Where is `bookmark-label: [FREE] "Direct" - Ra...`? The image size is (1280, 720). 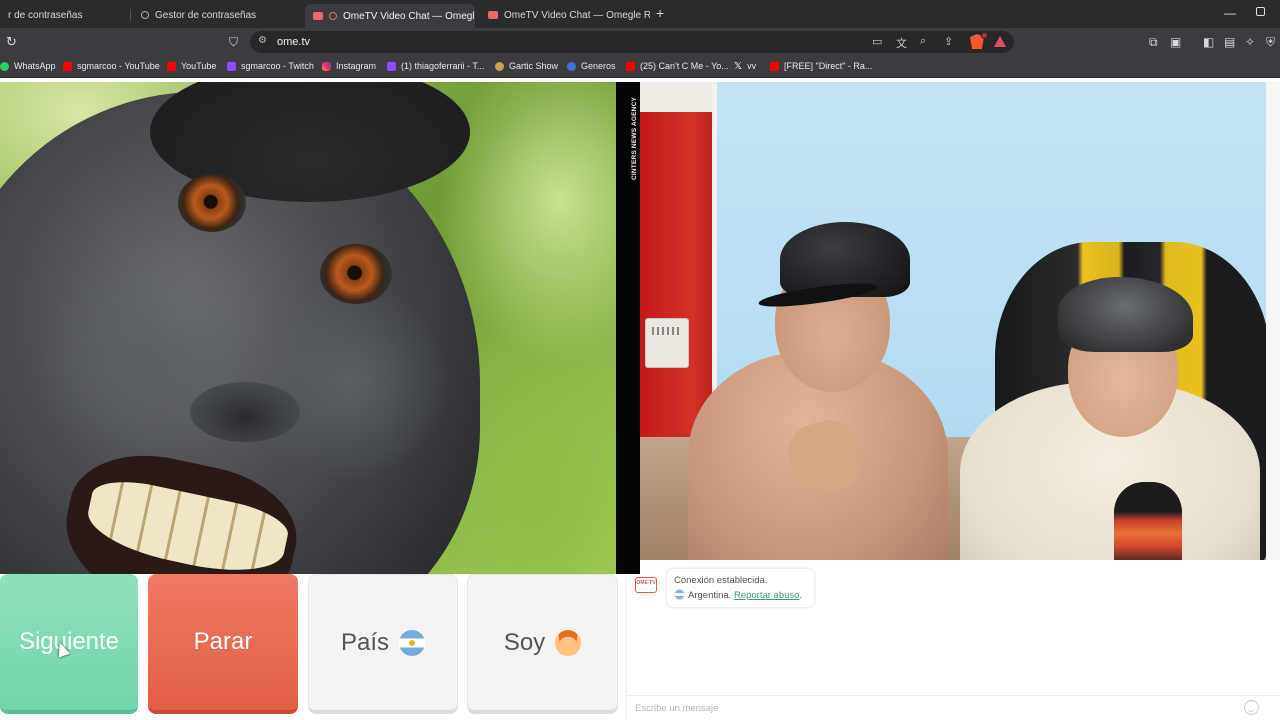
bookmark-label: [FREE] "Direct" - Ra... is located at coordinates (828, 66).